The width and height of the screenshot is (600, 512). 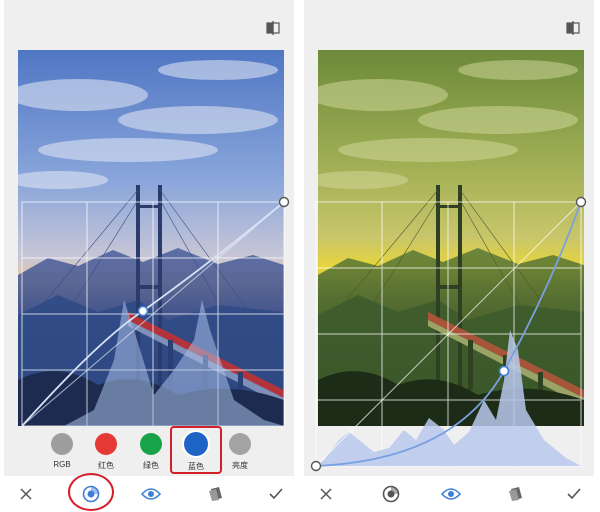 What do you see at coordinates (151, 465) in the screenshot?
I see `channel-label: 绿色` at bounding box center [151, 465].